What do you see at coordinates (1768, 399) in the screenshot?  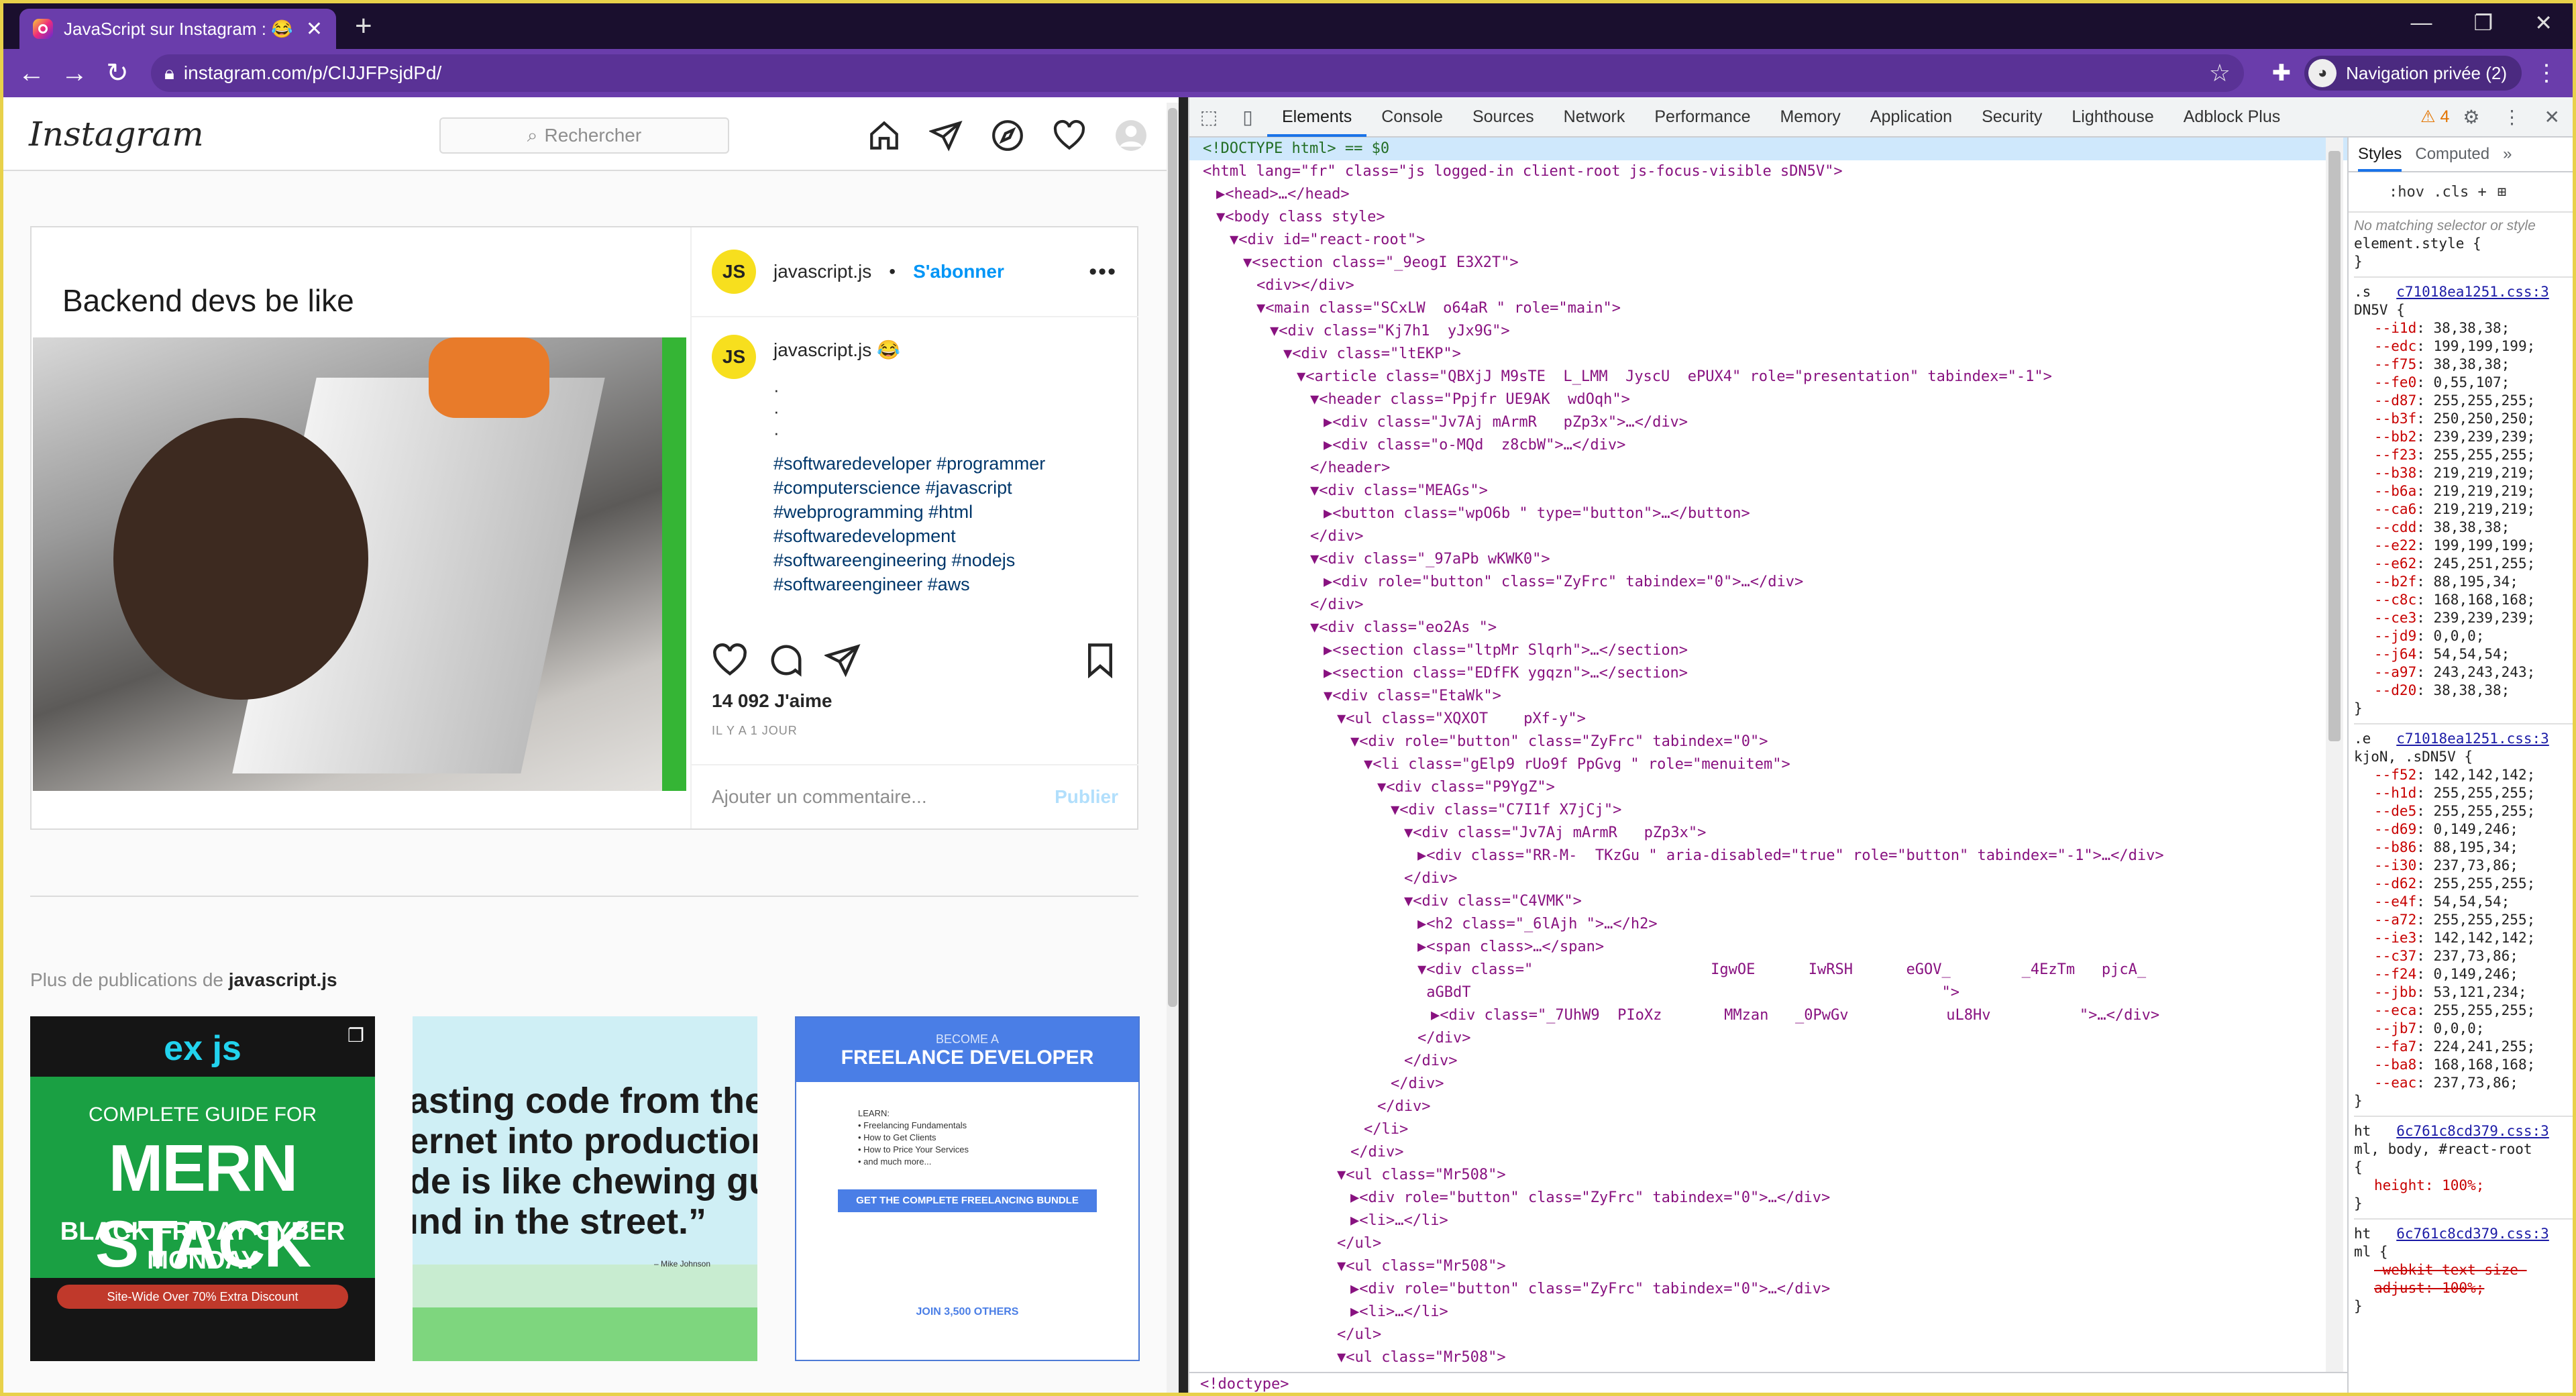 I see `dom-node-line: ▼<header class="Ppjfr UE9AK wdOqh">` at bounding box center [1768, 399].